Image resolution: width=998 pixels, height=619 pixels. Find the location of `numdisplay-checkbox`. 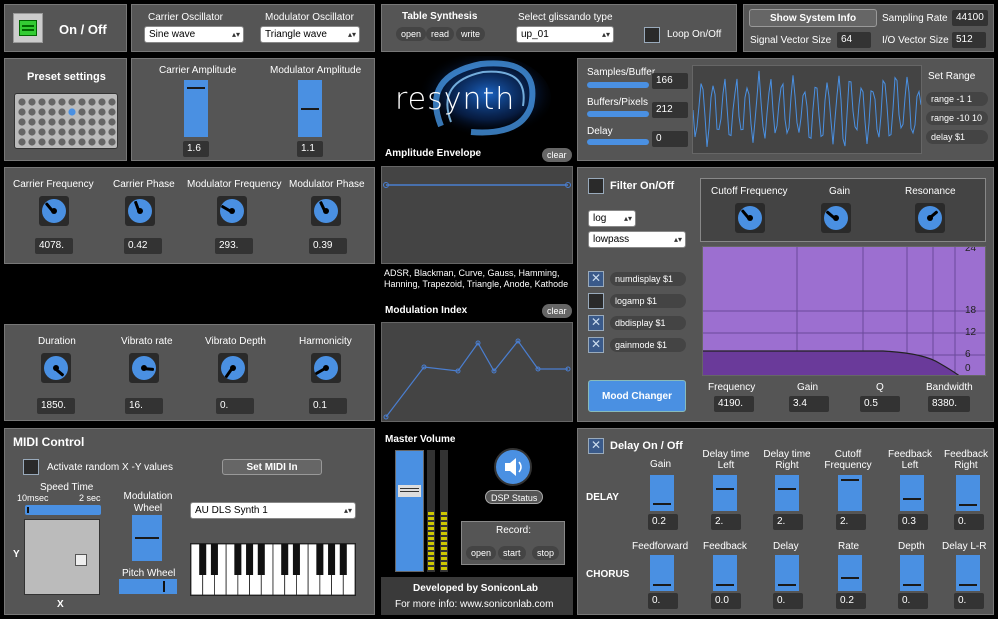

numdisplay-checkbox is located at coordinates (596, 279).